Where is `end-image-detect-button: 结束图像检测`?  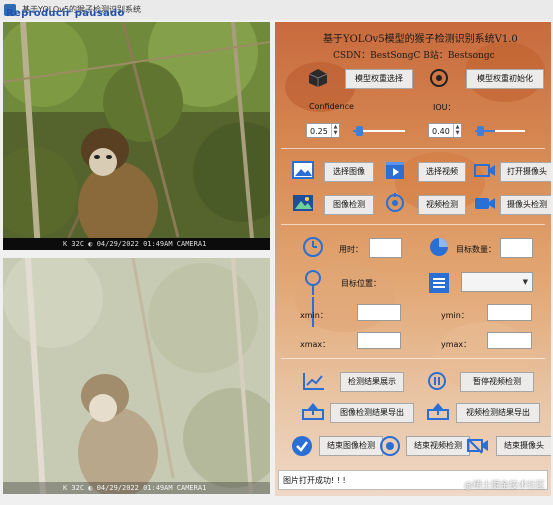
end-image-detect-button: 结束图像检测 is located at coordinates (351, 446).